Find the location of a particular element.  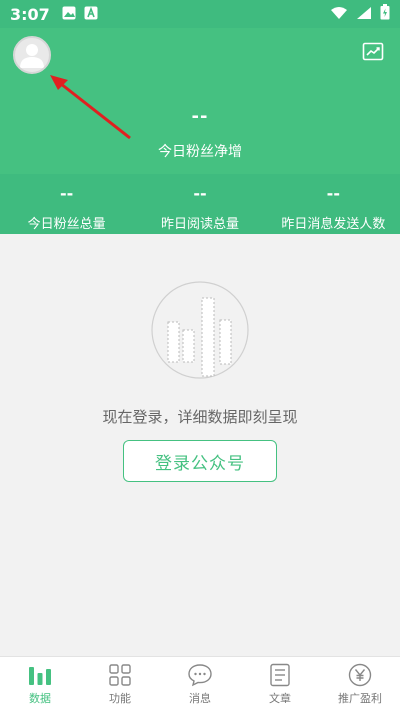

bar-chart-icon is located at coordinates (40, 676).